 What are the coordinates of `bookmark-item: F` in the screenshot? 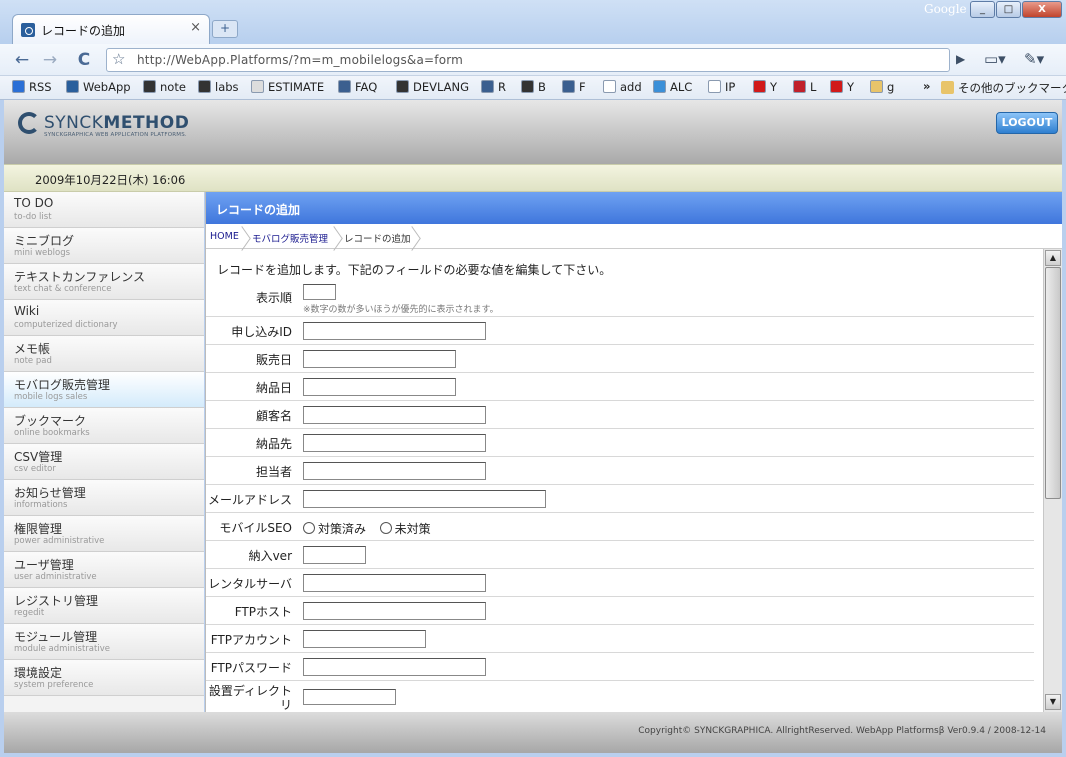 It's located at (574, 87).